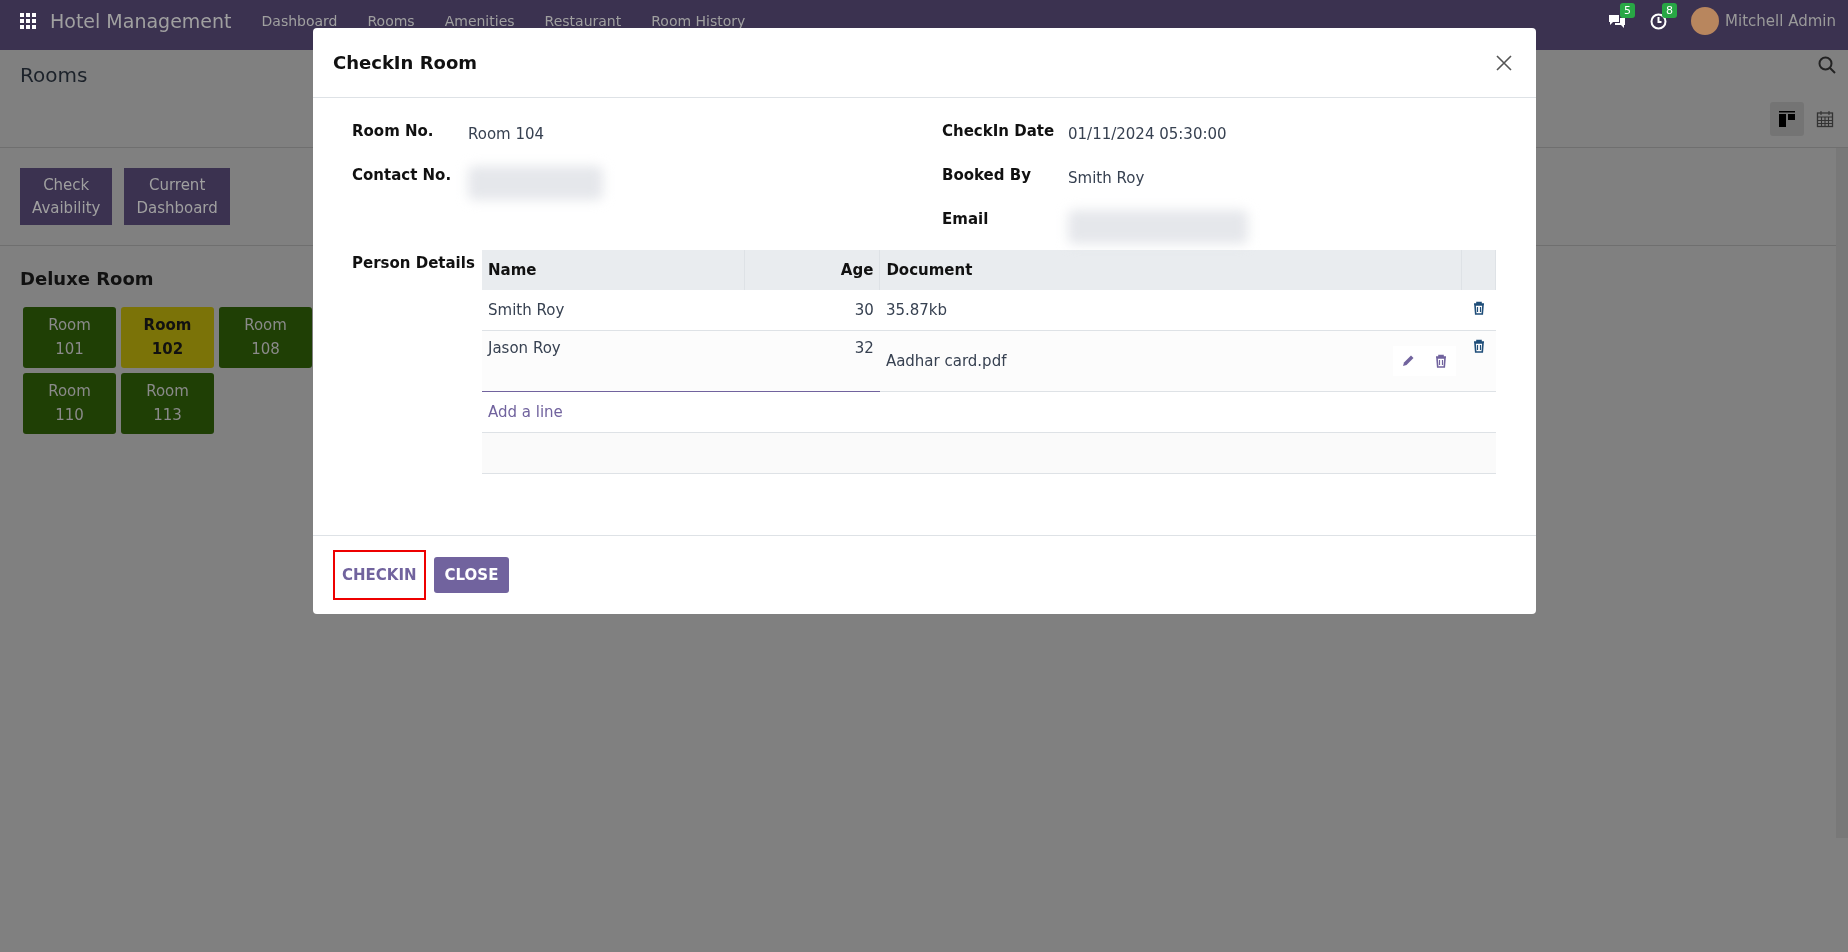 The image size is (1848, 952). Describe the element at coordinates (506, 133) in the screenshot. I see `field-value: Room 104` at that location.